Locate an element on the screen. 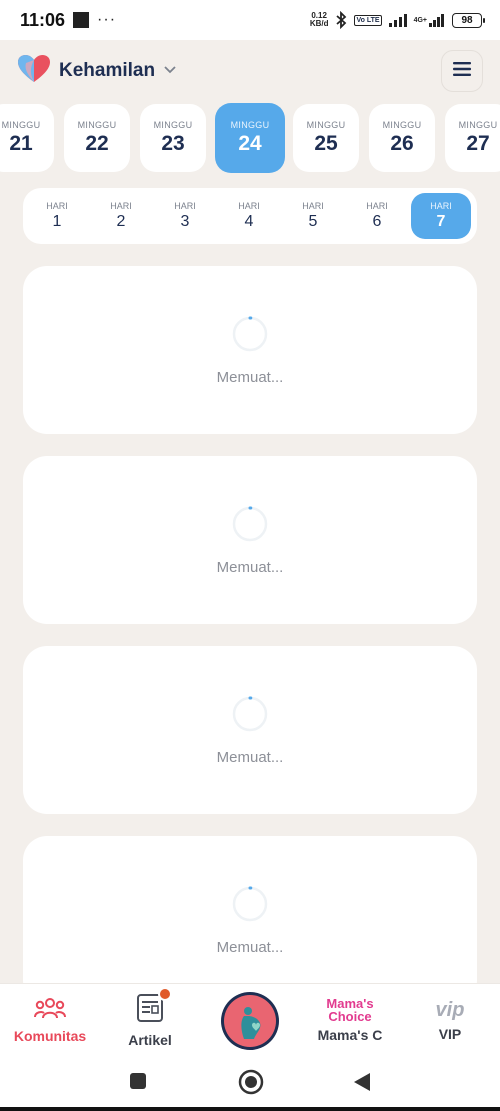  home-icon is located at coordinates (251, 1084).